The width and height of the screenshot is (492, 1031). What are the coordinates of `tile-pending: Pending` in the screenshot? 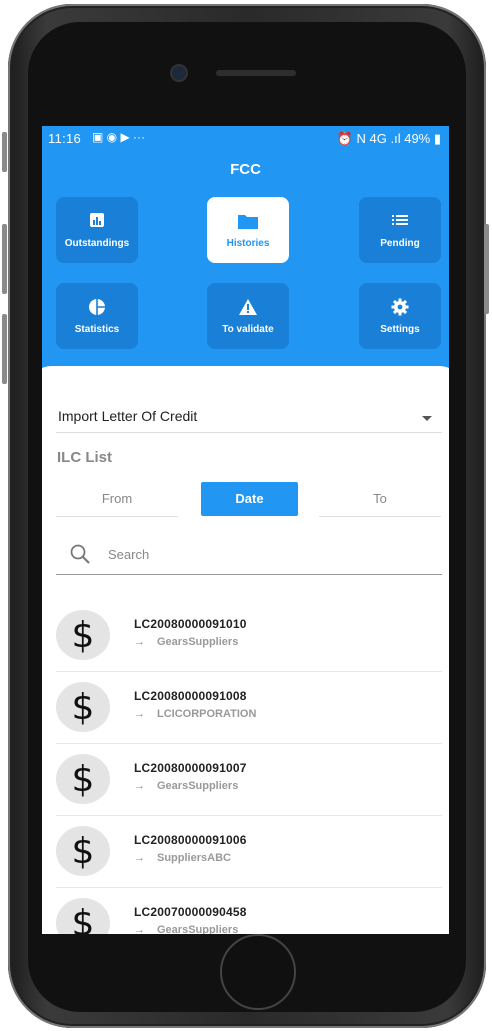 It's located at (400, 230).